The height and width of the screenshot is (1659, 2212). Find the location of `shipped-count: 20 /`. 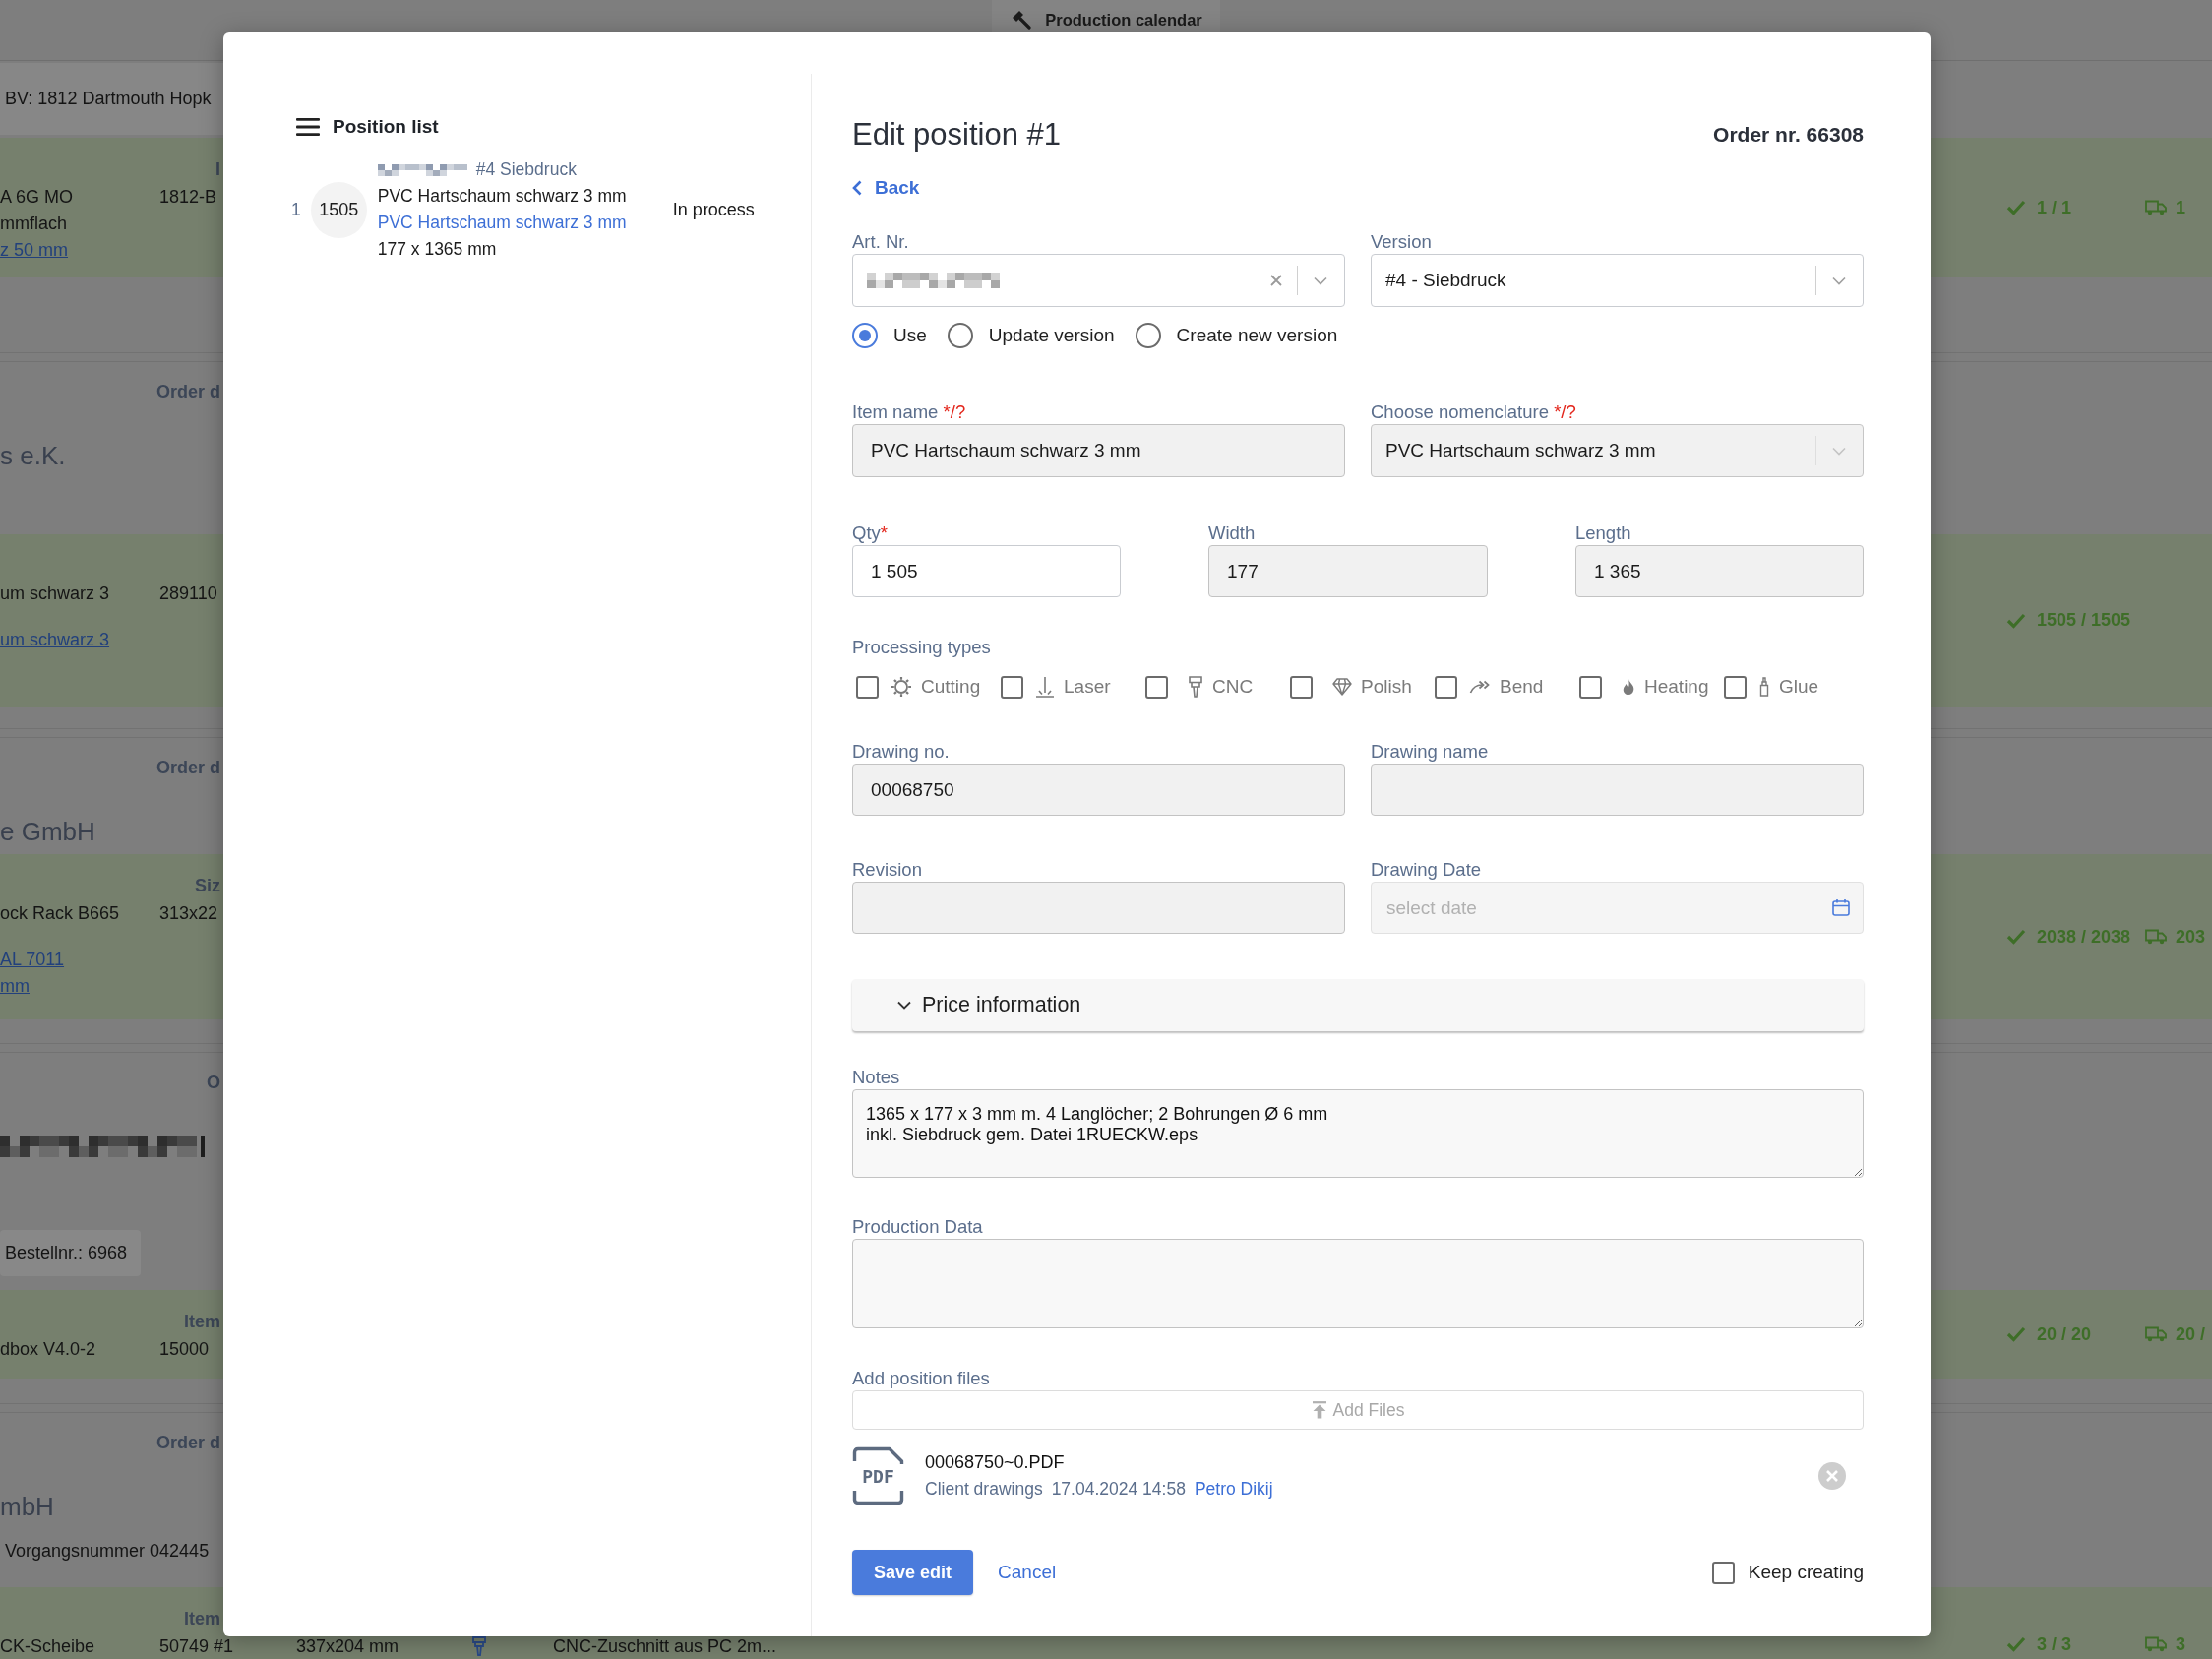

shipped-count: 20 / is located at coordinates (2191, 1334).